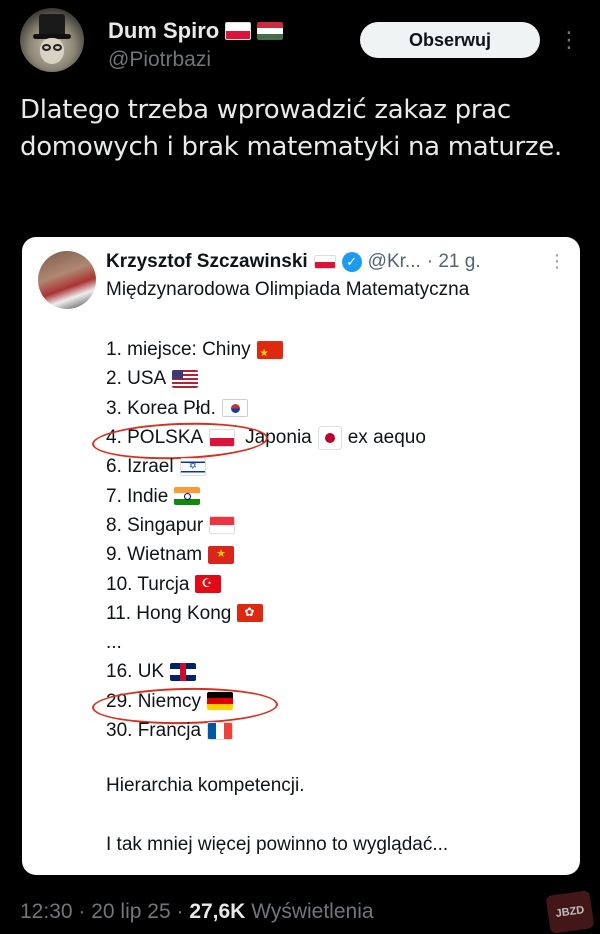  I want to click on ranking-item-text: 8. Singapur, so click(155, 525).